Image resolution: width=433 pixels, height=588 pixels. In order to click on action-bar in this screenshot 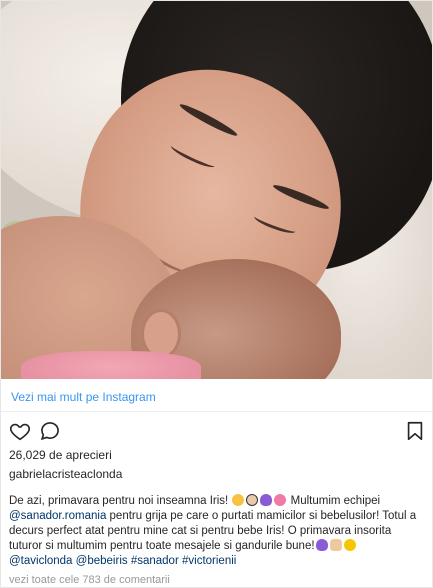, I will do `click(216, 432)`.